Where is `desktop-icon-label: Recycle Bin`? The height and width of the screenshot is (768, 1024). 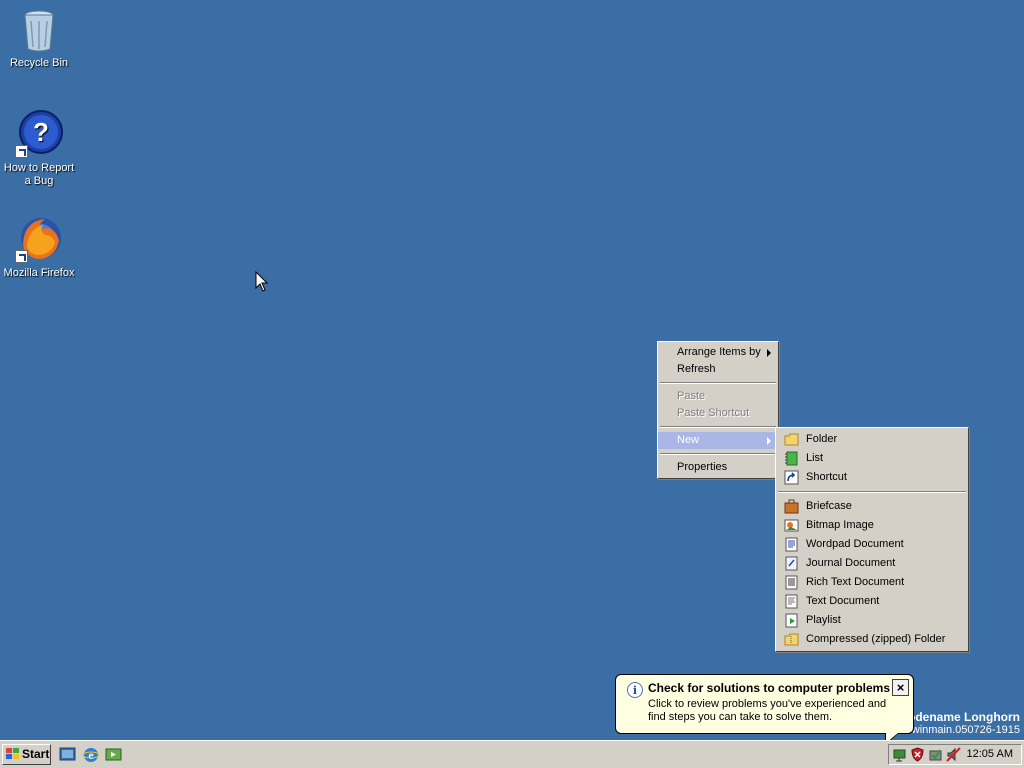 desktop-icon-label: Recycle Bin is located at coordinates (39, 63).